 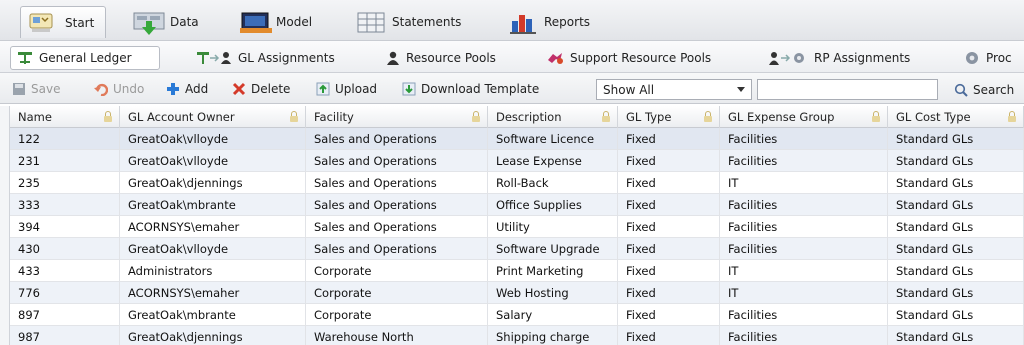 I want to click on tab-model: Model, so click(x=282, y=22).